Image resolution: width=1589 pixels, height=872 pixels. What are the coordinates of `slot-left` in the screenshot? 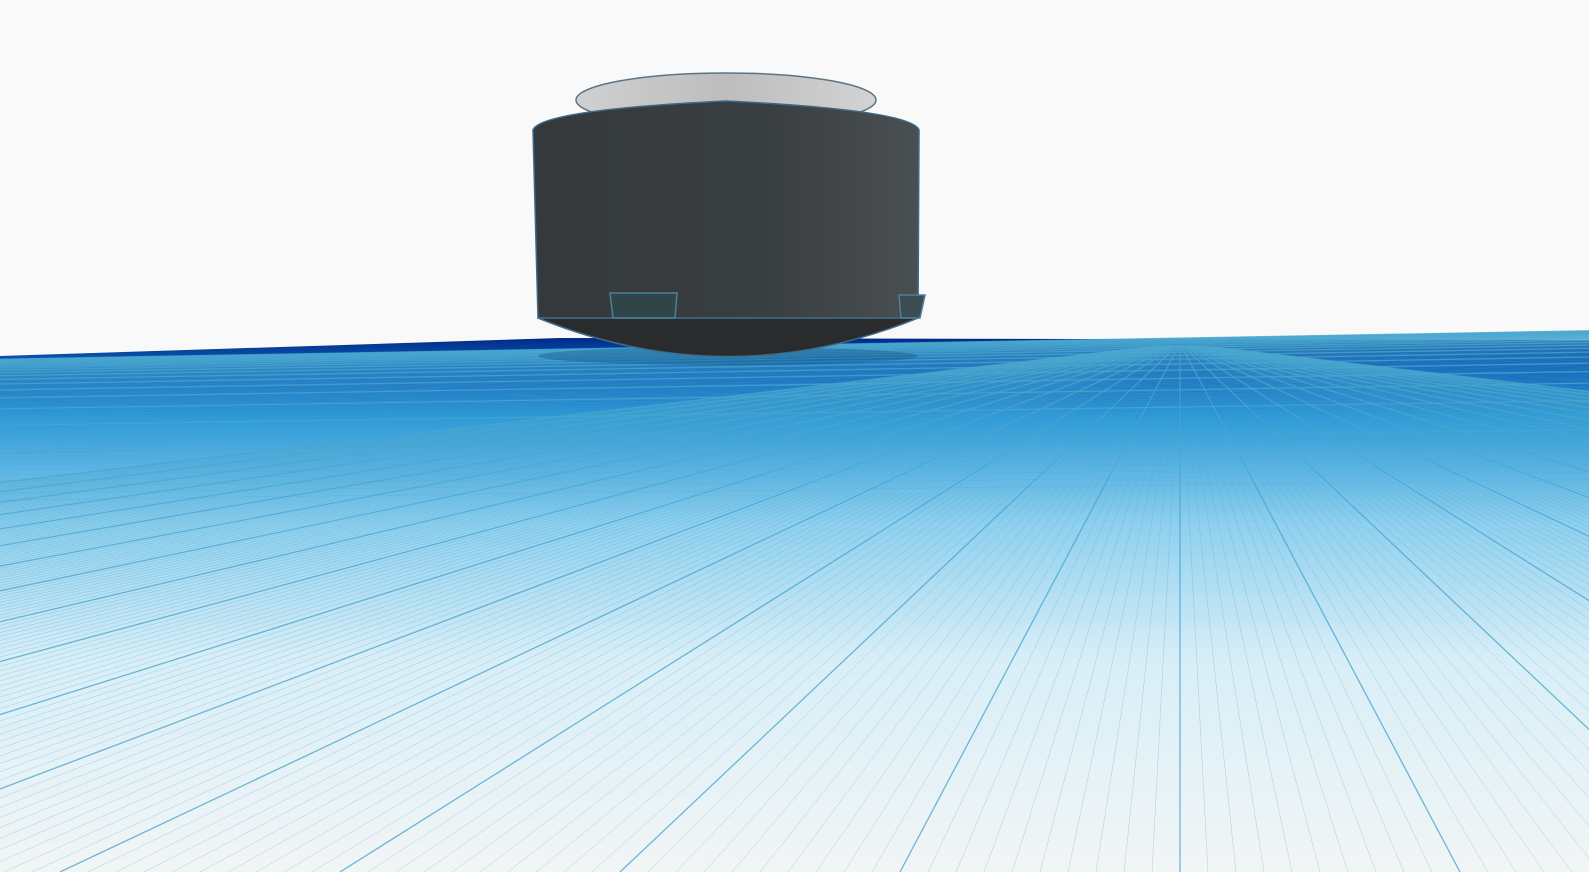 It's located at (643, 305).